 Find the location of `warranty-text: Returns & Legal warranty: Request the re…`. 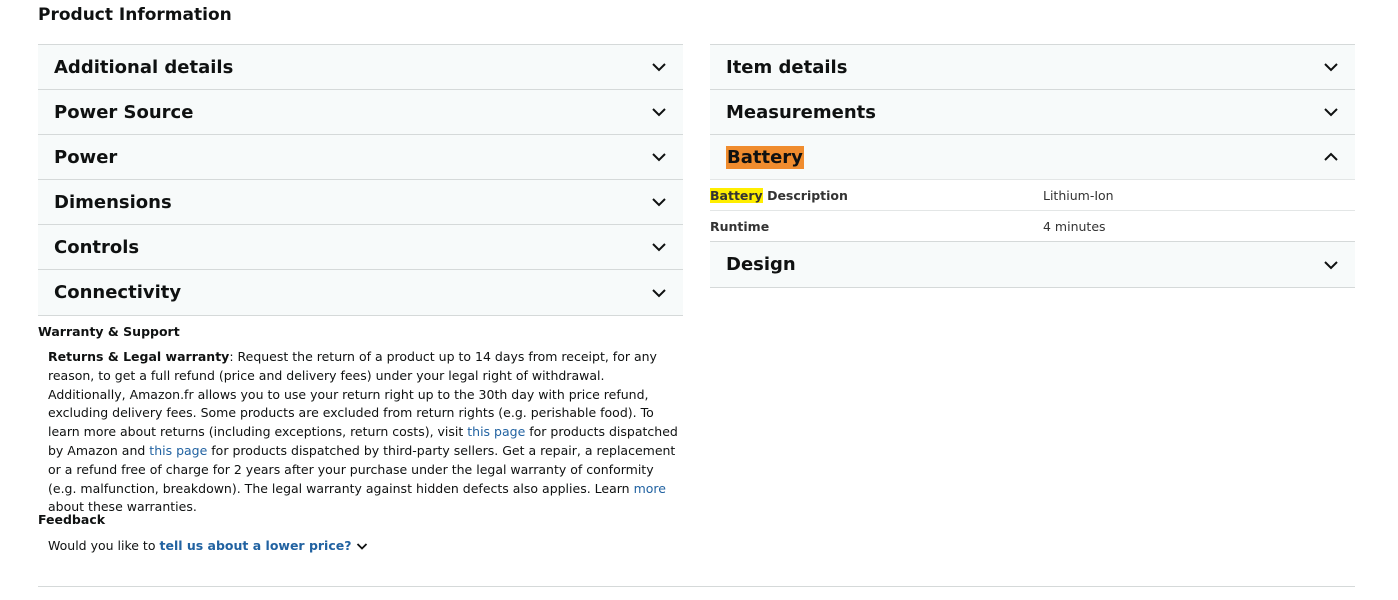

warranty-text: Returns & Legal warranty: Request the re… is located at coordinates (366, 432).